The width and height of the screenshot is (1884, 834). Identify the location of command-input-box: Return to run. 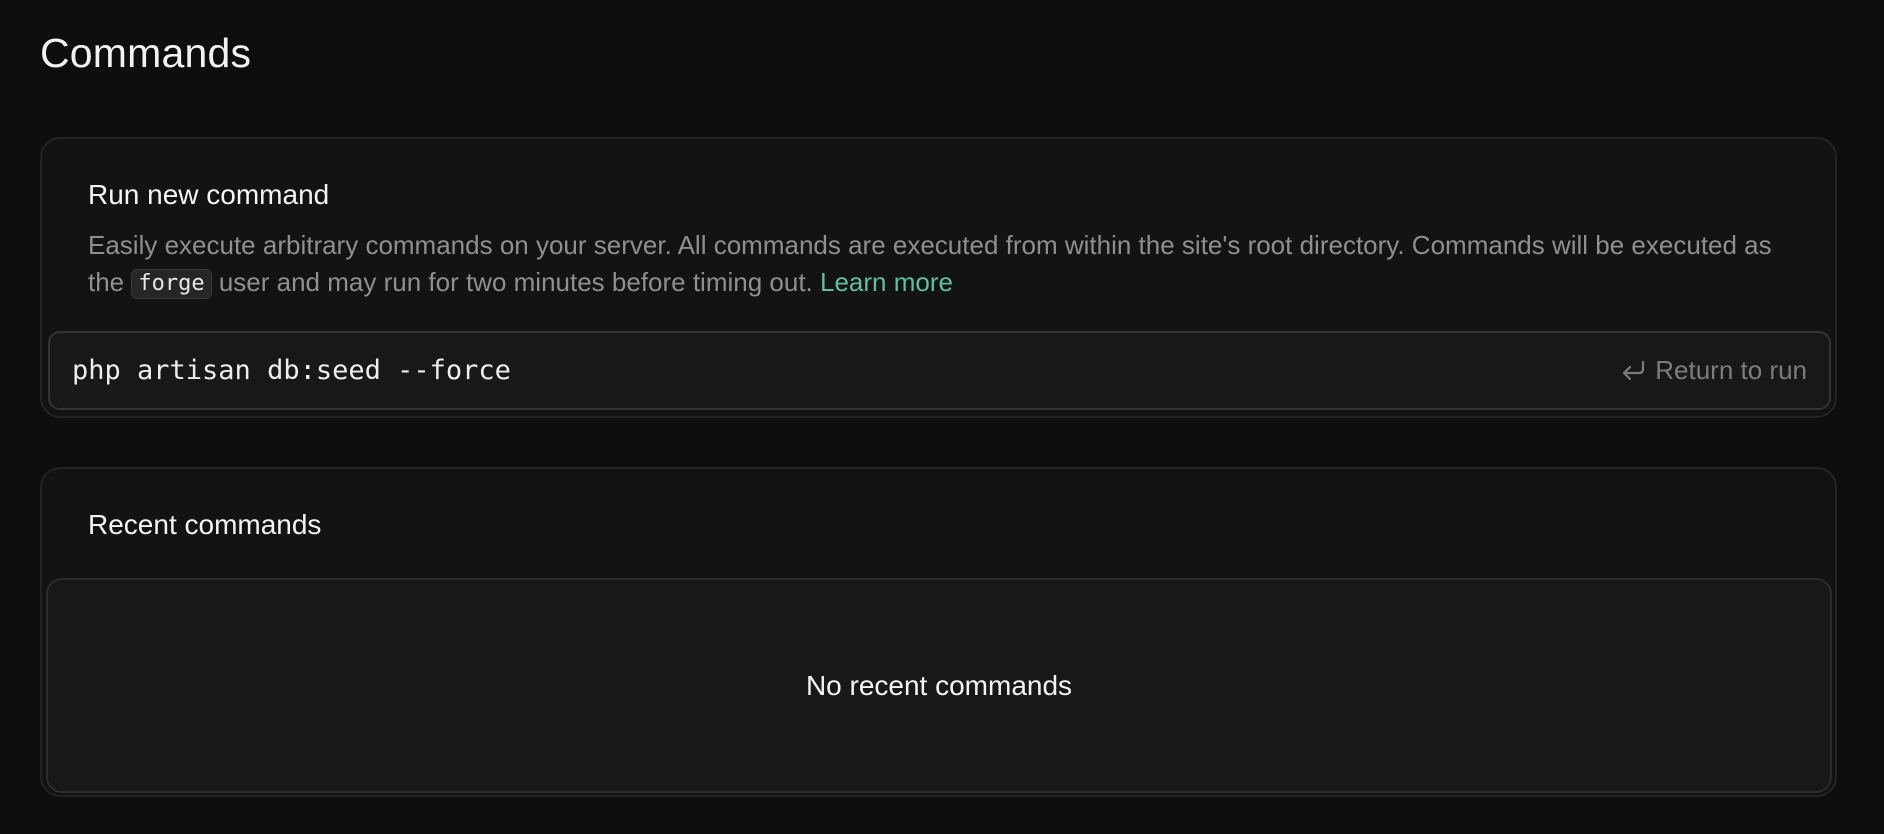
(939, 370).